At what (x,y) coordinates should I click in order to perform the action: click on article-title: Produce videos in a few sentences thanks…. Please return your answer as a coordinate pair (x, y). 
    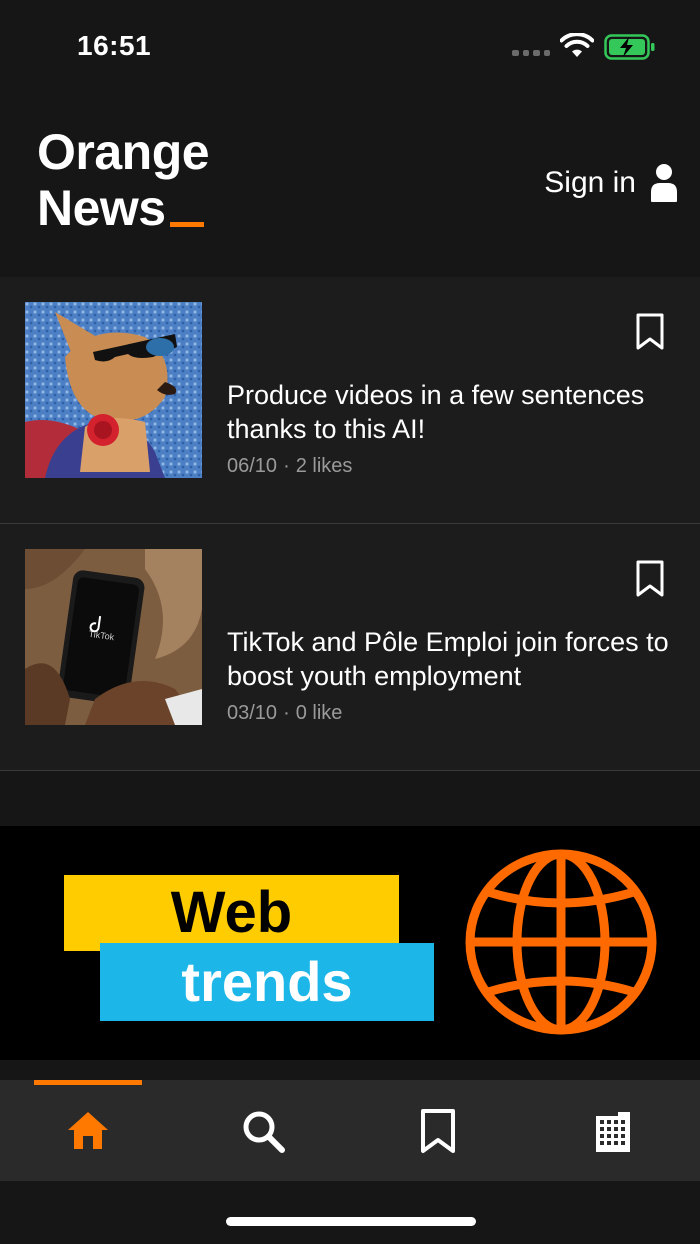
    Looking at the image, I should click on (436, 412).